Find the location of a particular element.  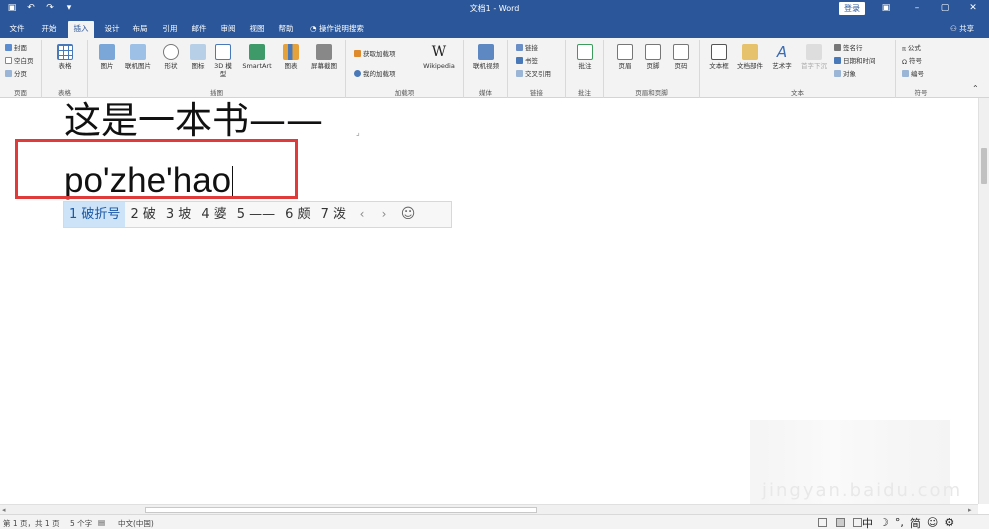

candidate-text: 破折号 is located at coordinates (100, 214).